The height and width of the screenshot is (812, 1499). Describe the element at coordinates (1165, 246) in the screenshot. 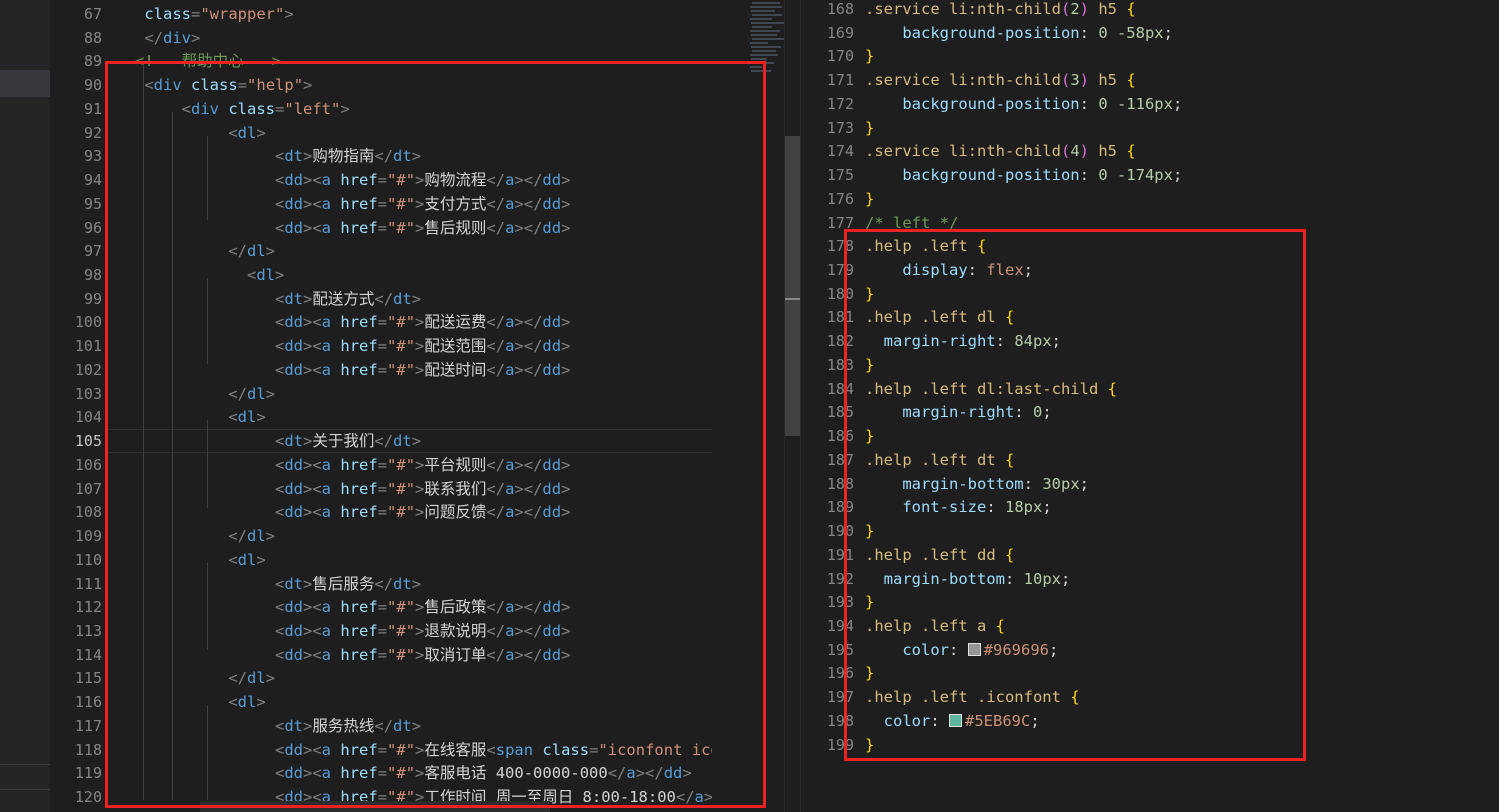

I see `code-line: .help .left {` at that location.